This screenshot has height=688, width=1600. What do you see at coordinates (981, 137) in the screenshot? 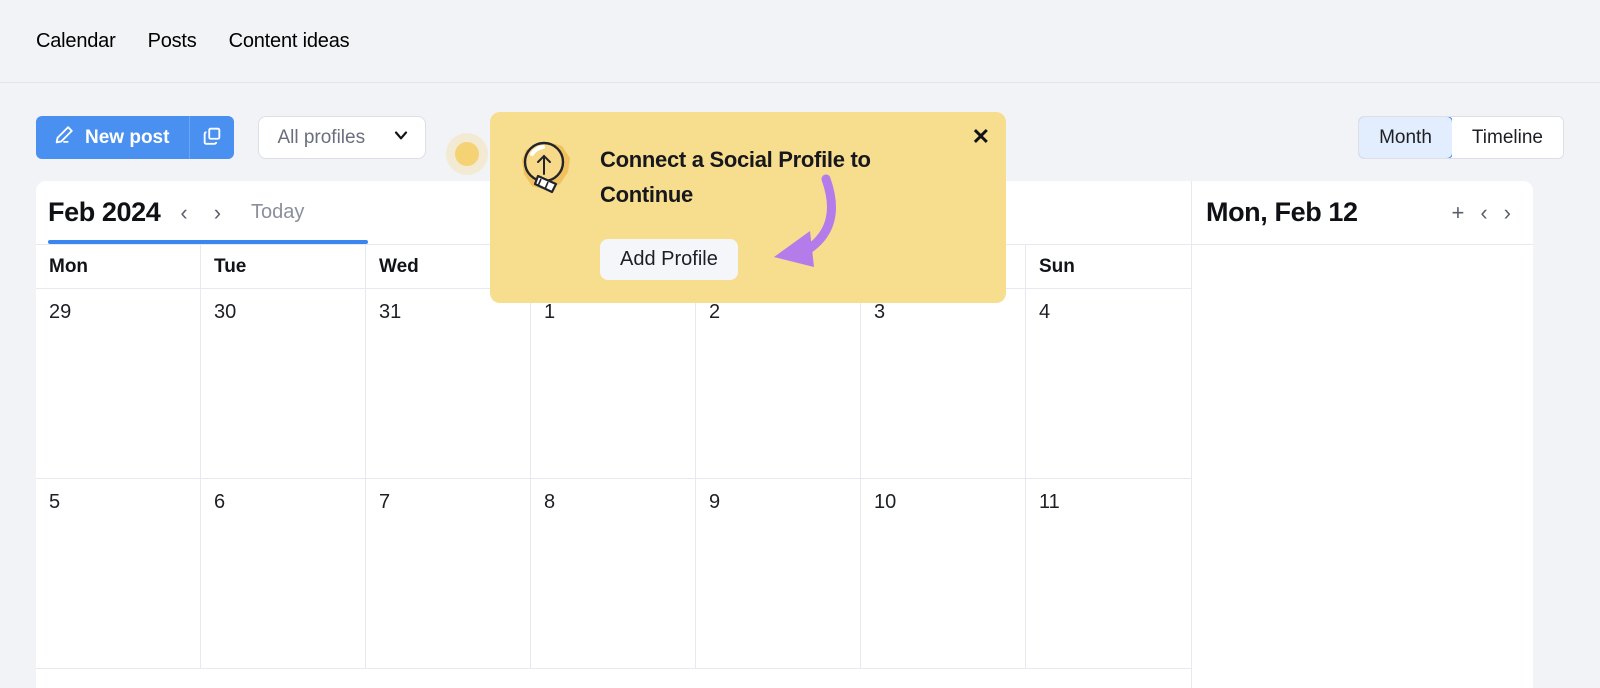
I see `close-icon: ✕` at bounding box center [981, 137].